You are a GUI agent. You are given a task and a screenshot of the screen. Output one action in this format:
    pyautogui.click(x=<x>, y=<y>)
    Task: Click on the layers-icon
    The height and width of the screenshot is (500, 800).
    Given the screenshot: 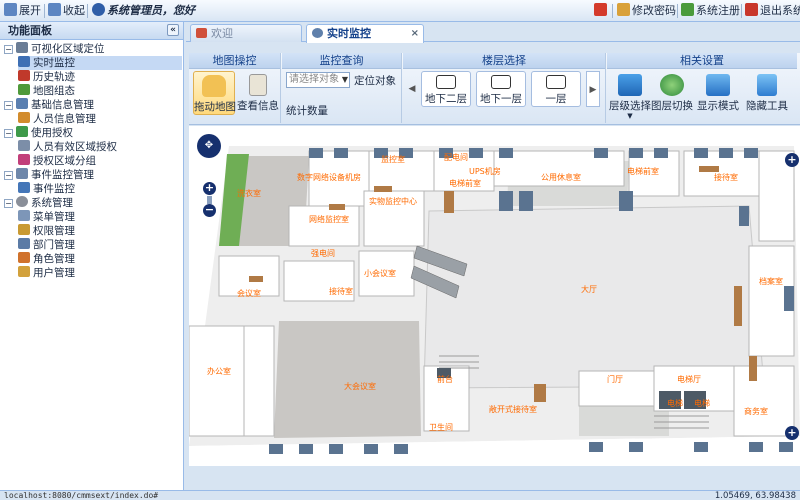 What is the action you would take?
    pyautogui.click(x=630, y=85)
    